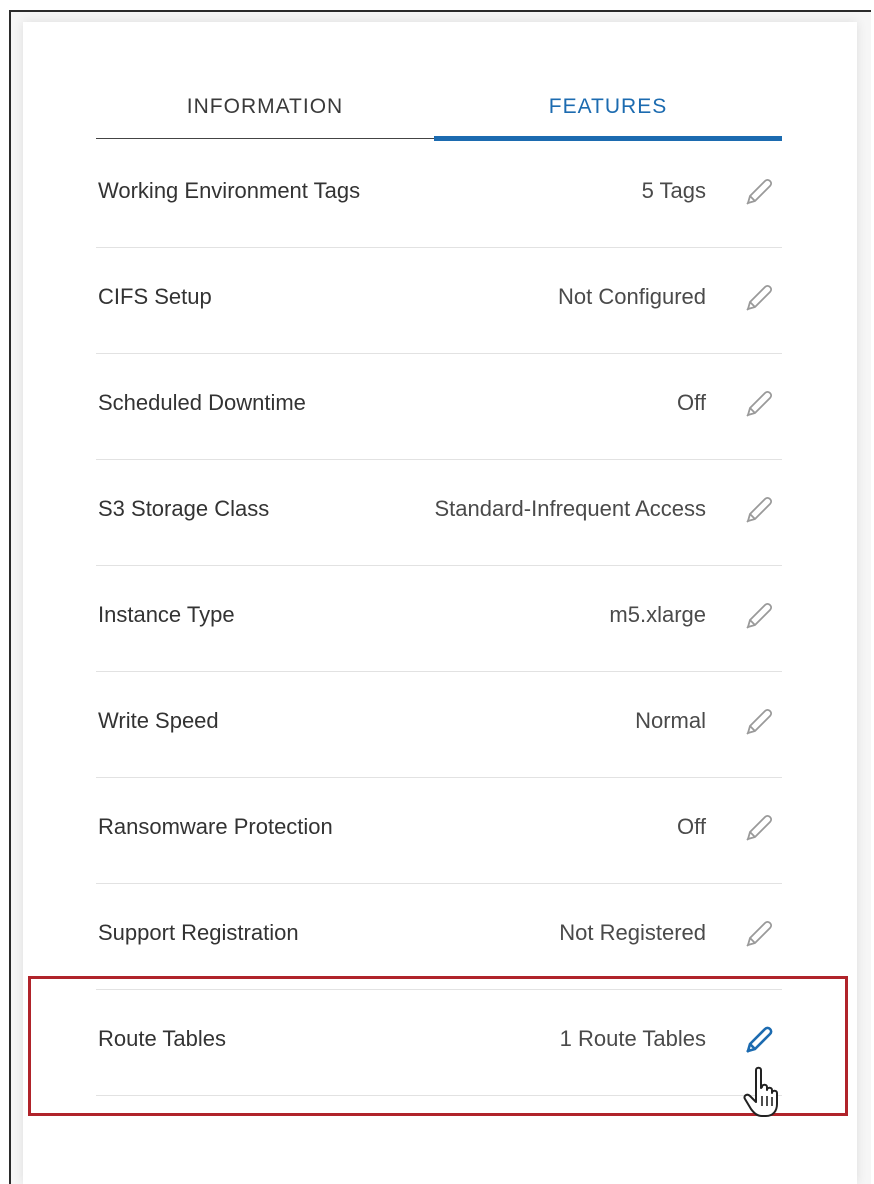 This screenshot has width=874, height=1184. What do you see at coordinates (608, 110) in the screenshot?
I see `tab-features: FEATURES` at bounding box center [608, 110].